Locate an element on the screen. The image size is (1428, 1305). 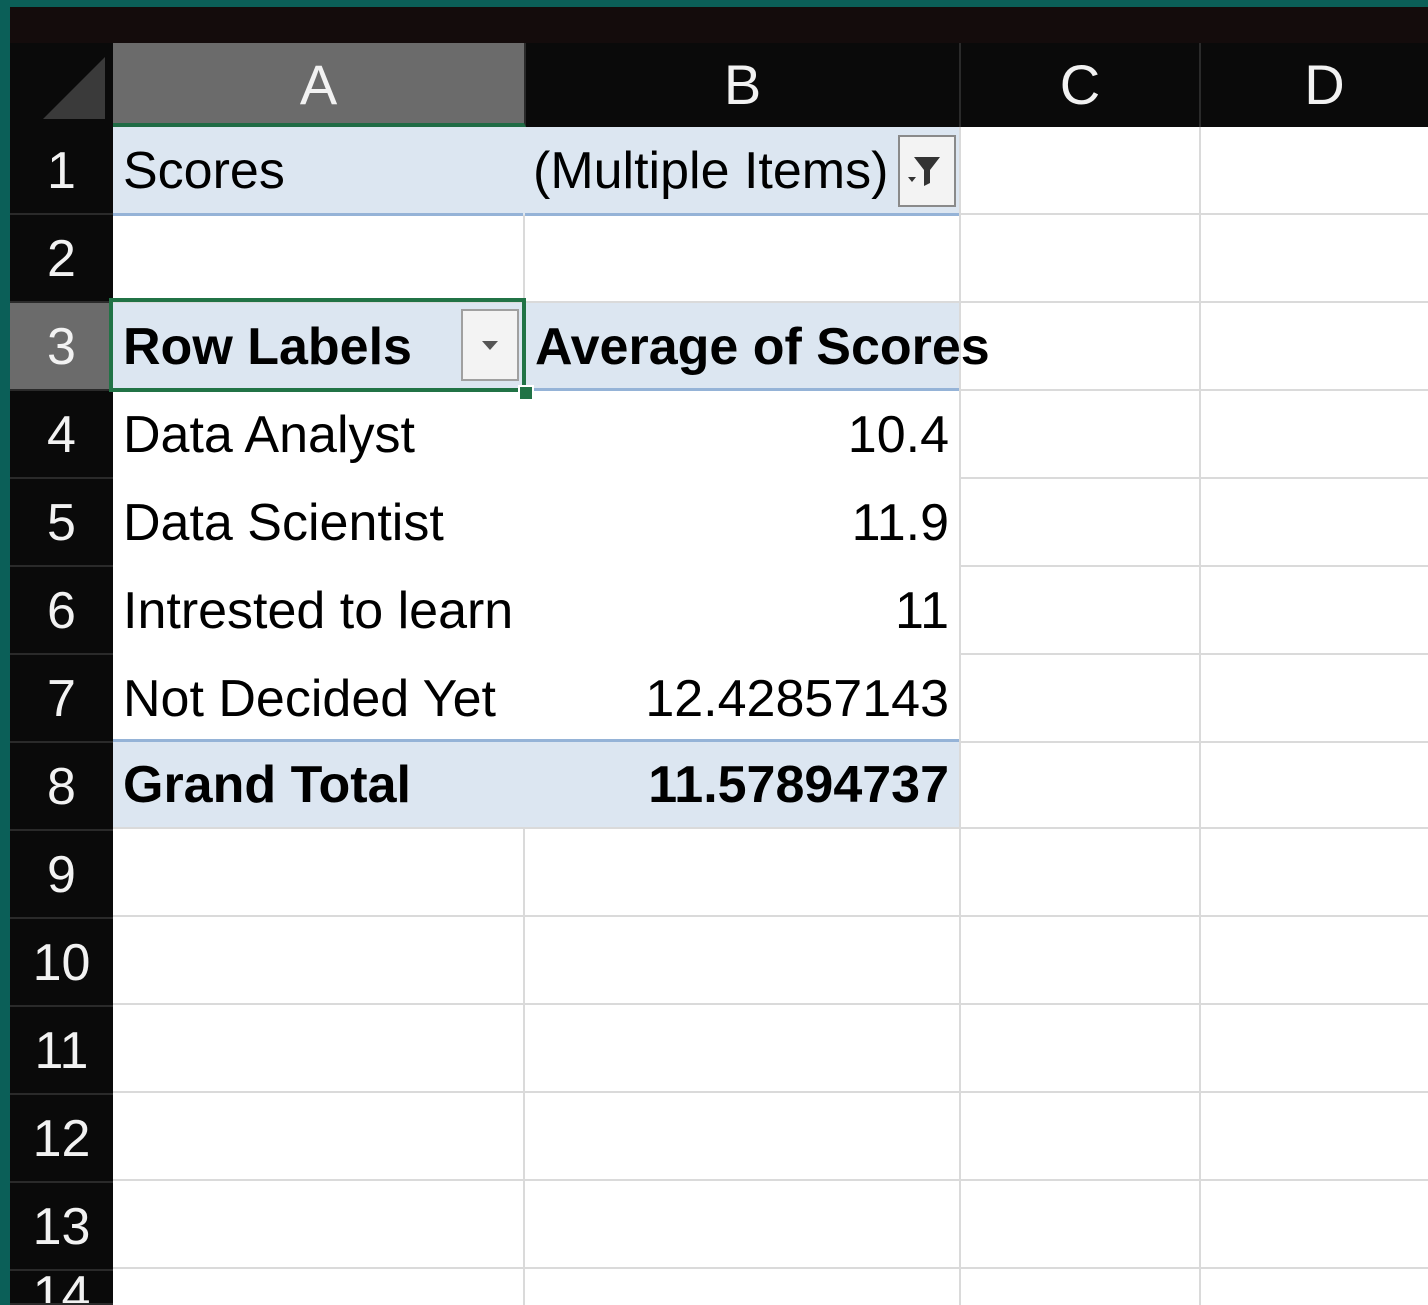
row-header-9: 9 is located at coordinates (61, 875).